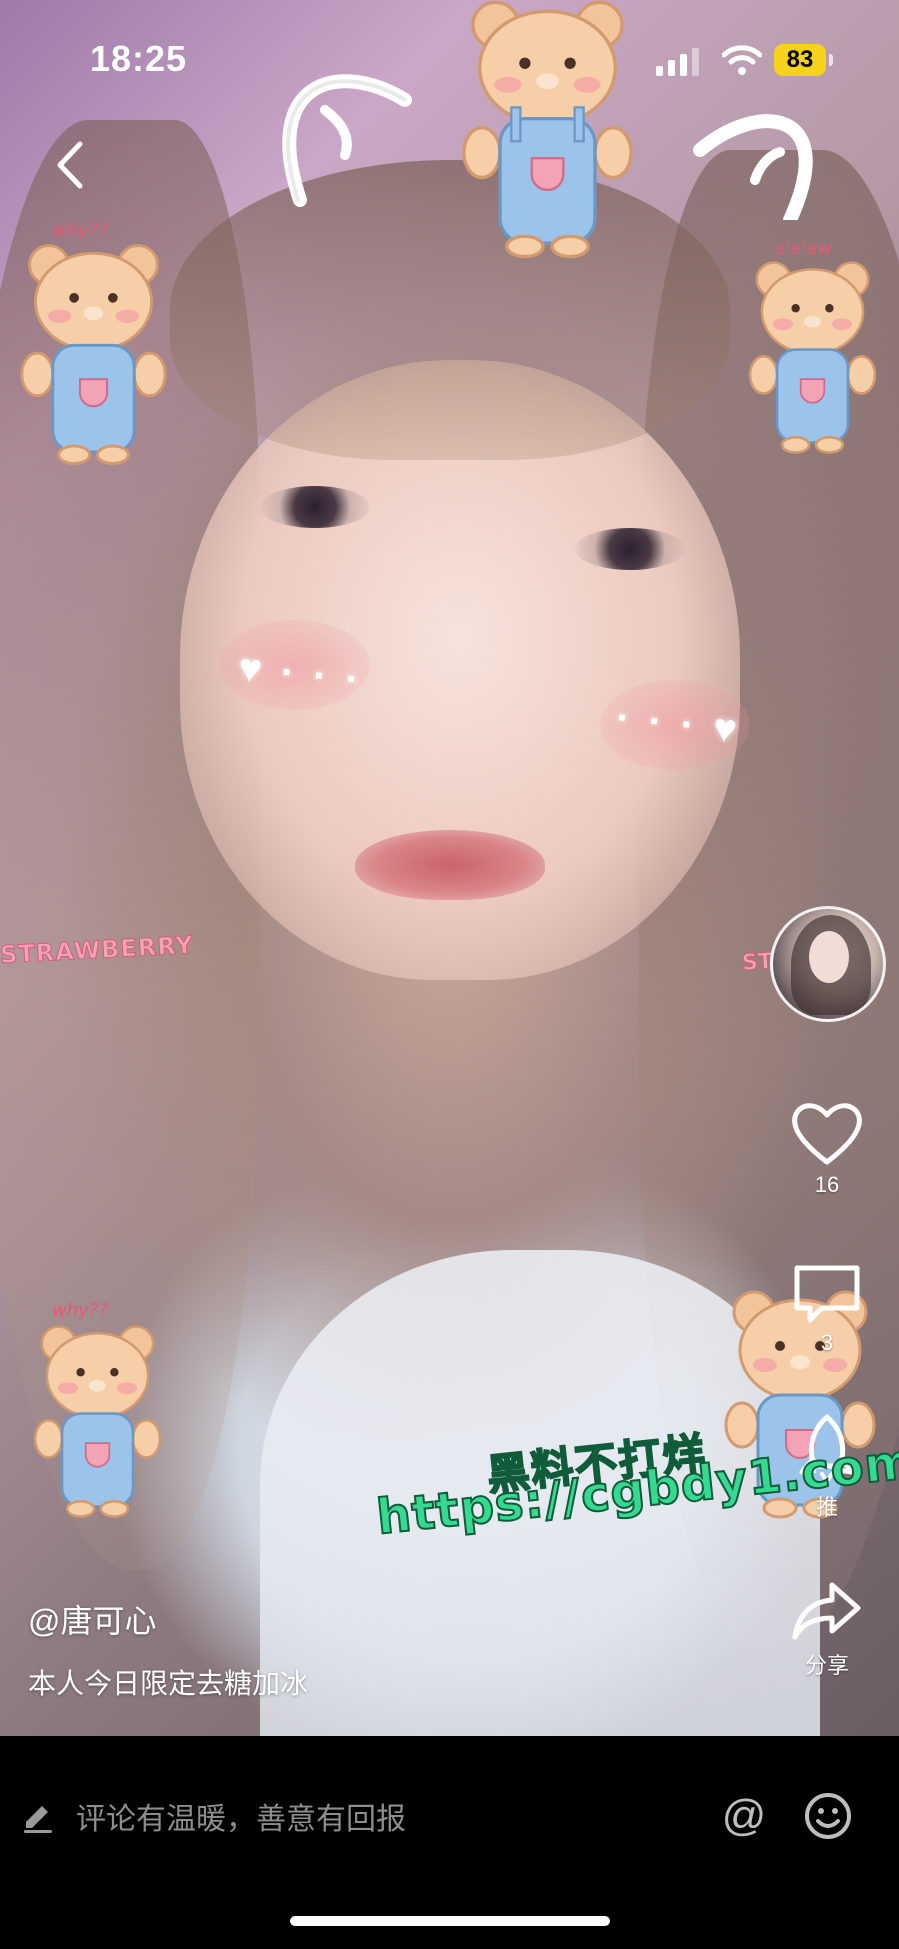  What do you see at coordinates (97, 1421) in the screenshot?
I see `bear-sticker-bottom-left` at bounding box center [97, 1421].